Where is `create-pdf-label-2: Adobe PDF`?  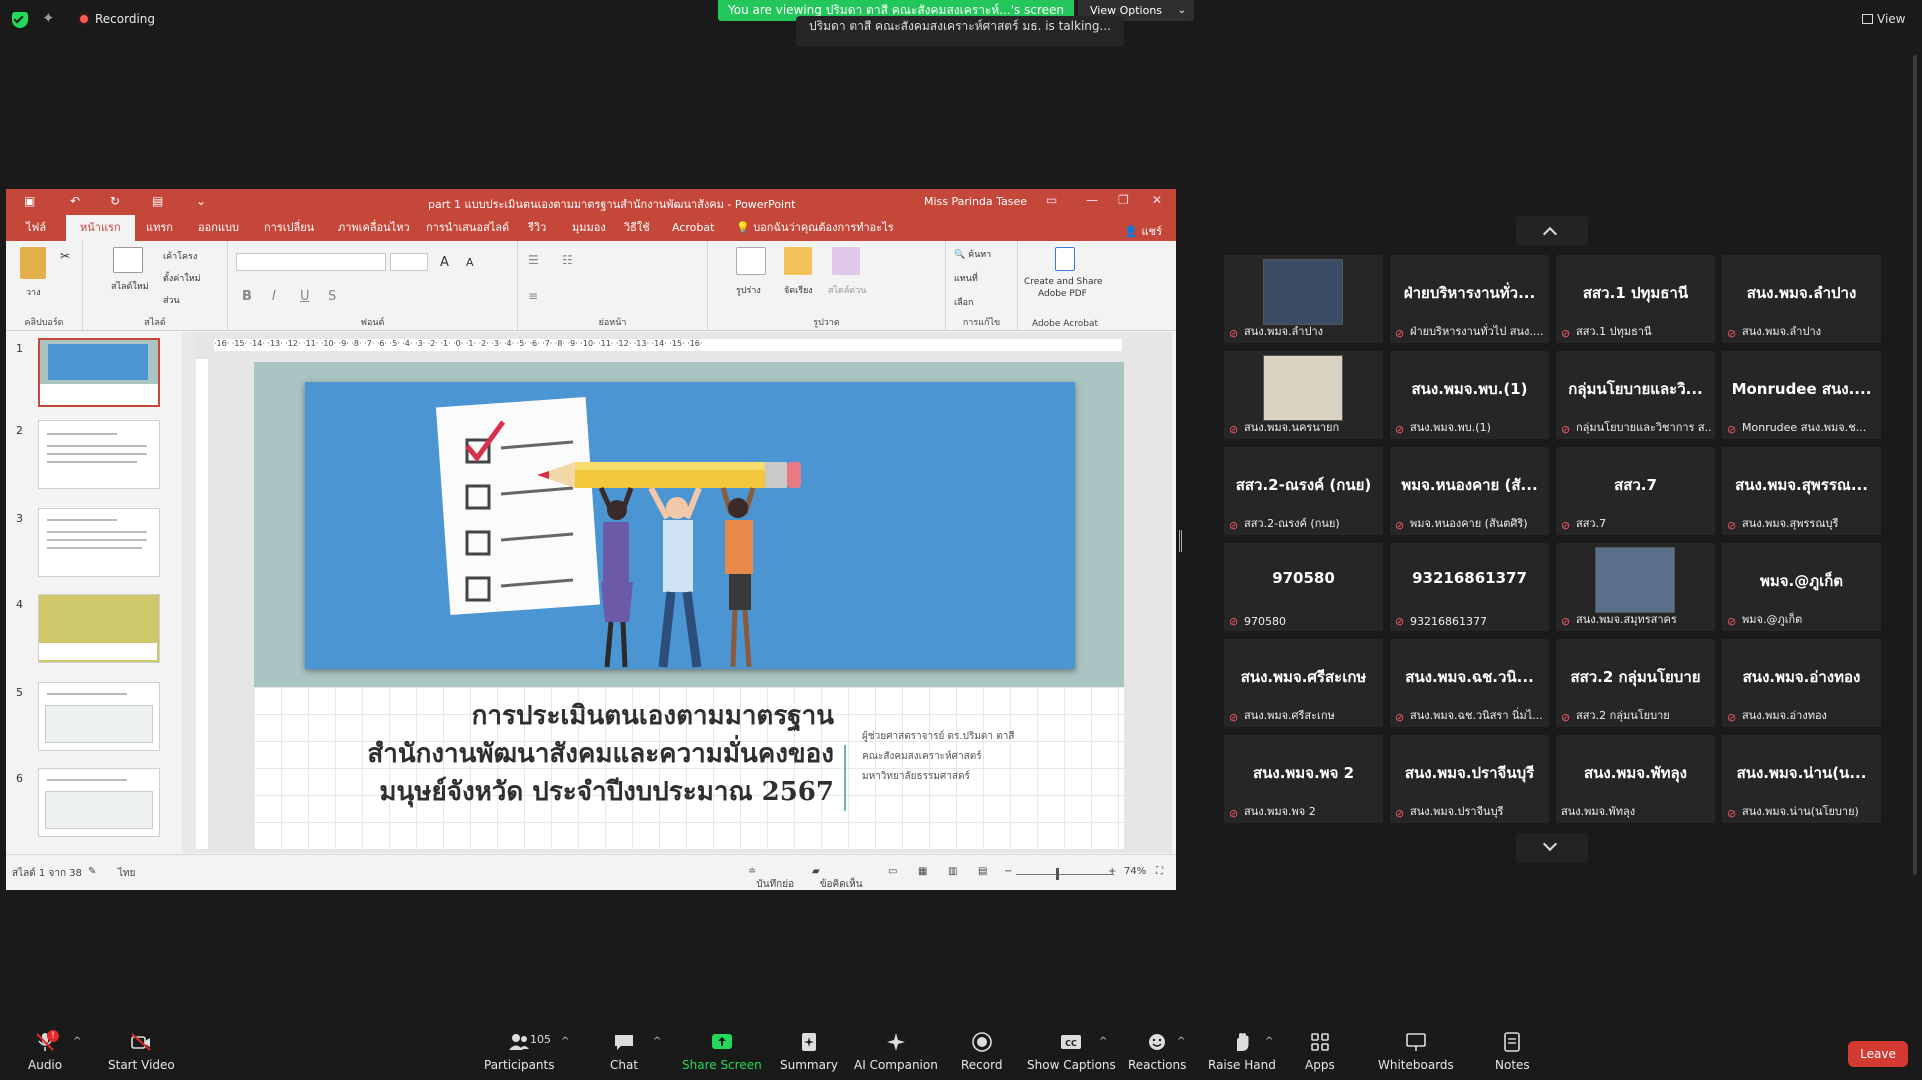
create-pdf-label-2: Adobe PDF is located at coordinates (1062, 294).